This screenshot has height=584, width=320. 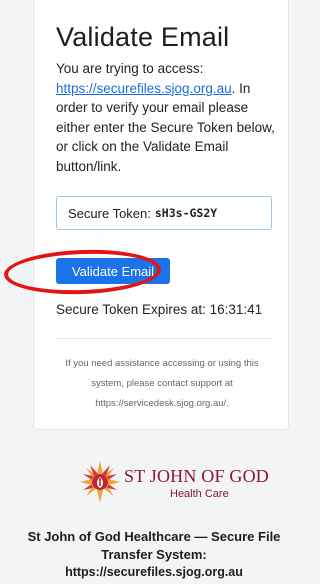 I want to click on token-expiry-text: Secure Token Expires at: 16:31:41, so click(x=159, y=309).